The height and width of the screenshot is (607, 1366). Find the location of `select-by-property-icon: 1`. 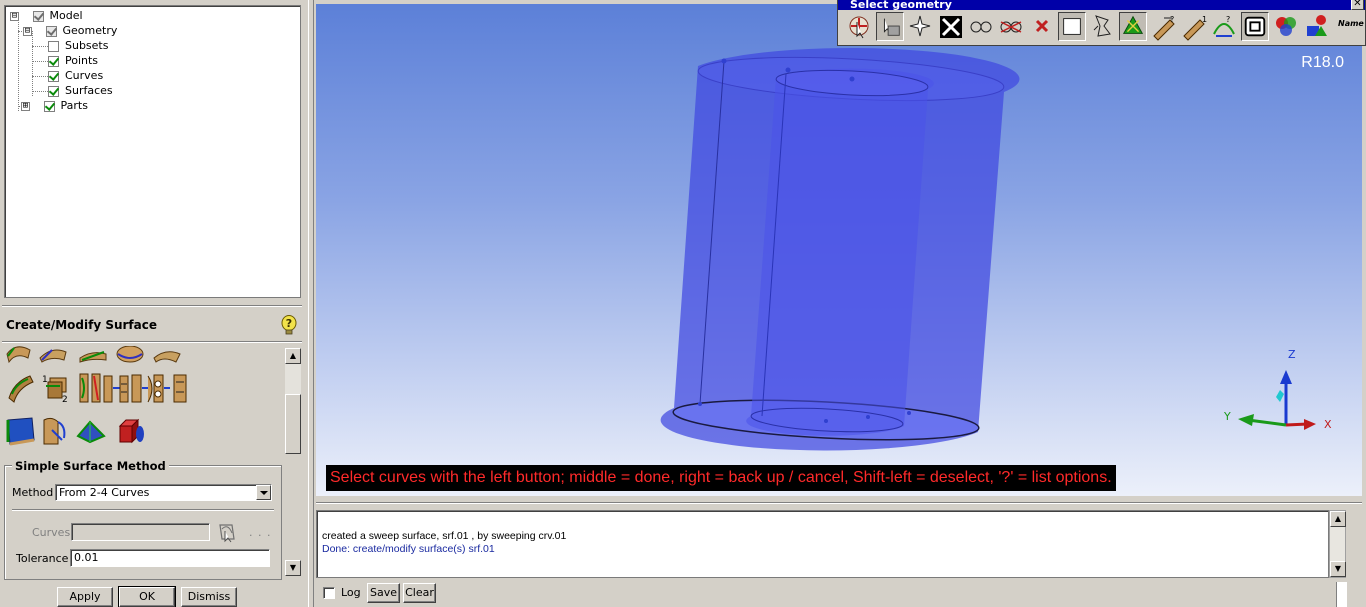

select-by-property-icon: 1 is located at coordinates (1194, 26).